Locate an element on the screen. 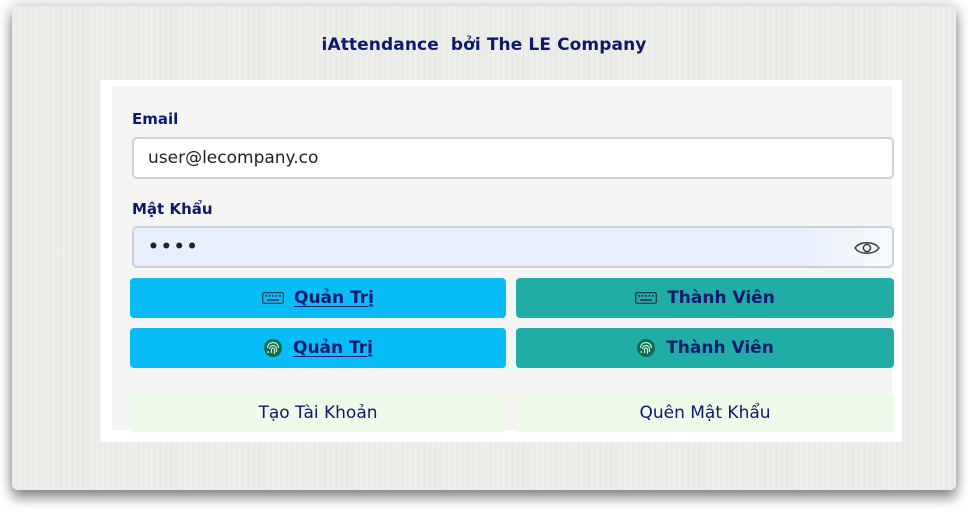  forgot-password-label: Quên Mật Khẩu is located at coordinates (705, 413).